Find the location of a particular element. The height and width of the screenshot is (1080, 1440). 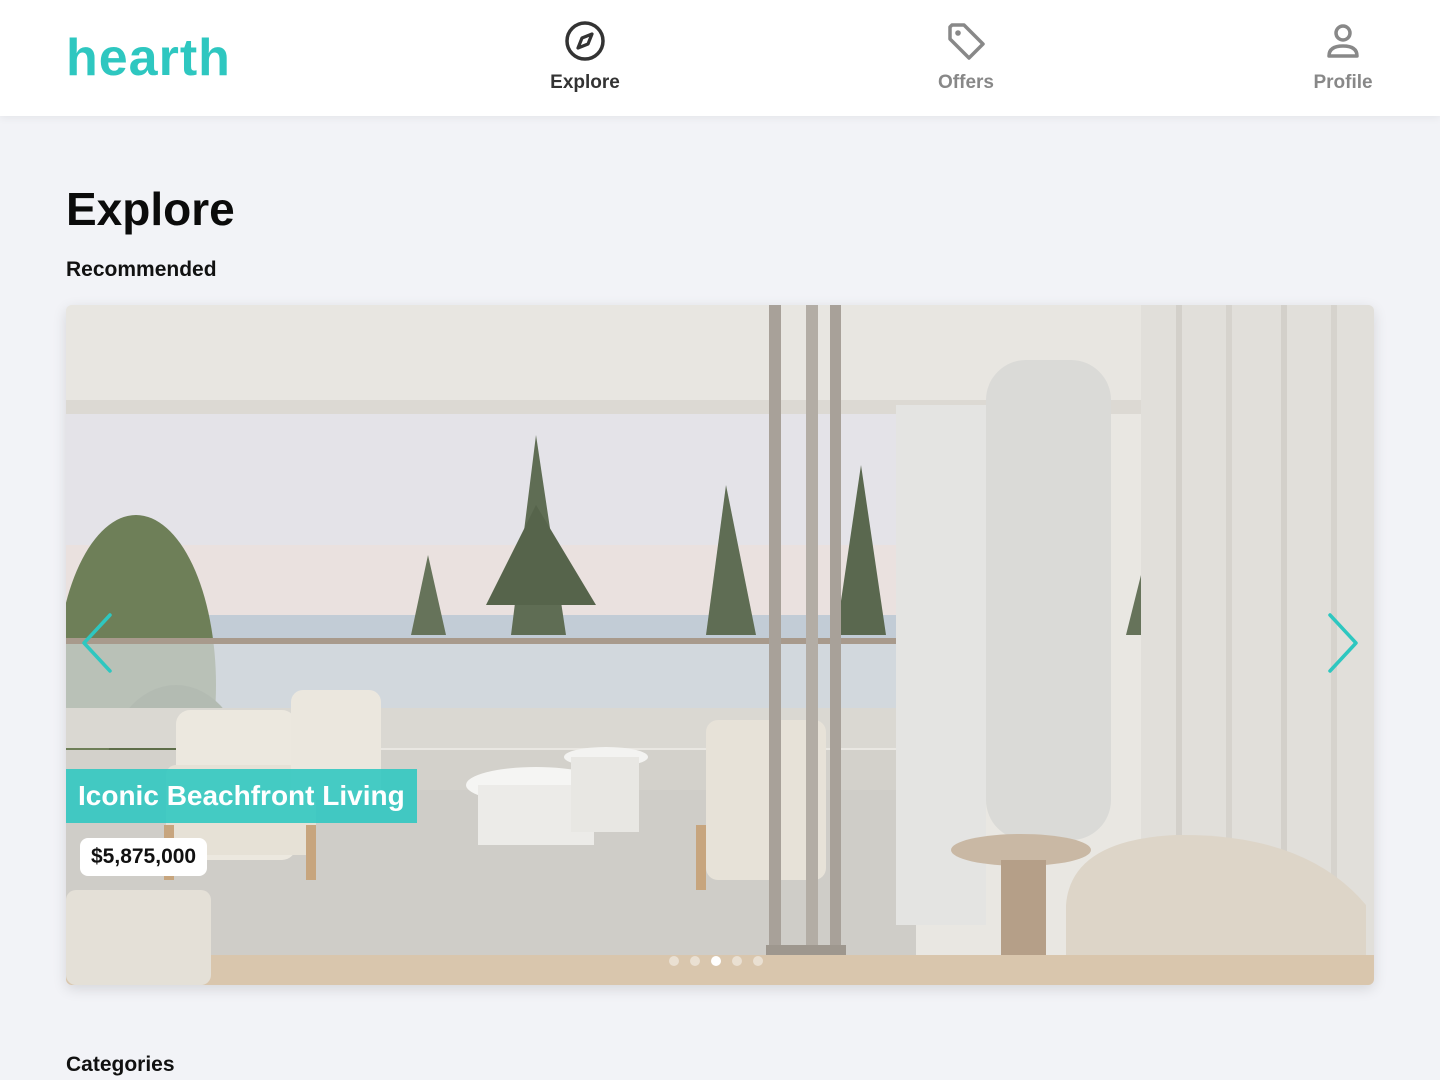

chevron-right-icon is located at coordinates (1343, 645).